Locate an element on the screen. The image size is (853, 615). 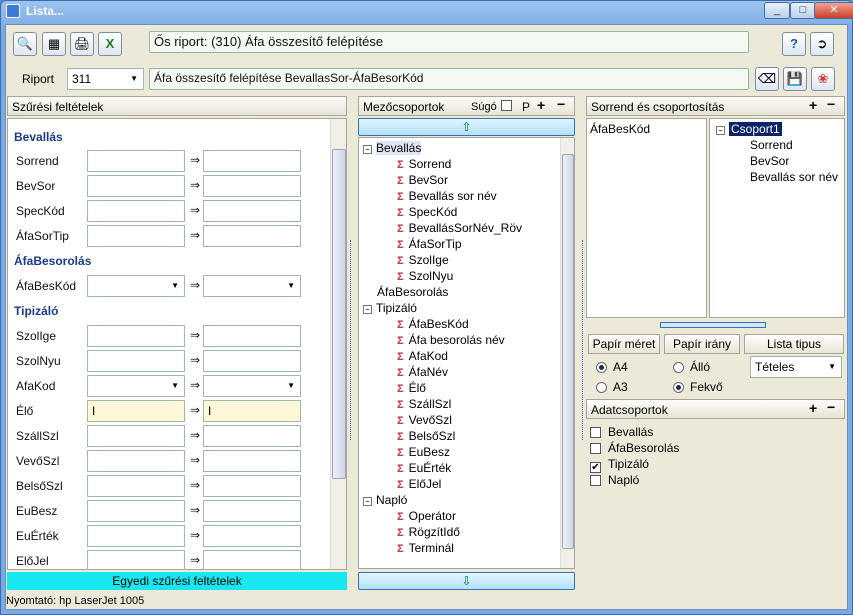
filters-scrollbar is located at coordinates (338, 344).